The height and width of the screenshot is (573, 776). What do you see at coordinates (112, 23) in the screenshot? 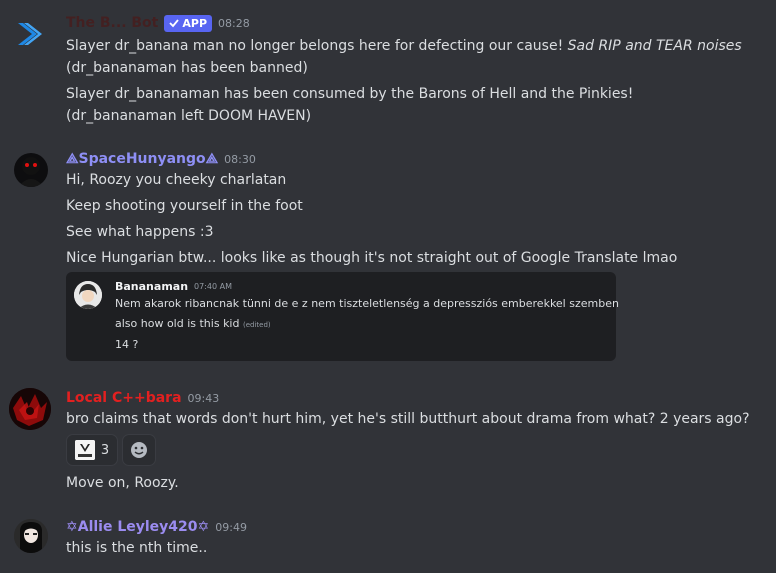
I see `username: The B... Bot` at bounding box center [112, 23].